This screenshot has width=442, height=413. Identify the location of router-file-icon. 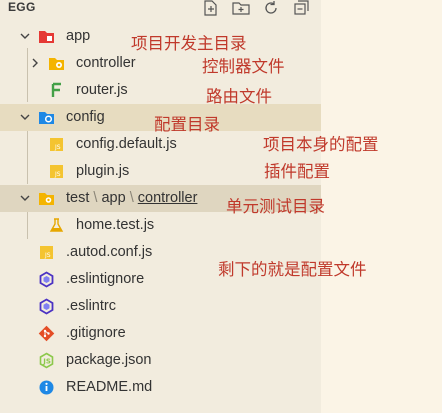
(56, 90).